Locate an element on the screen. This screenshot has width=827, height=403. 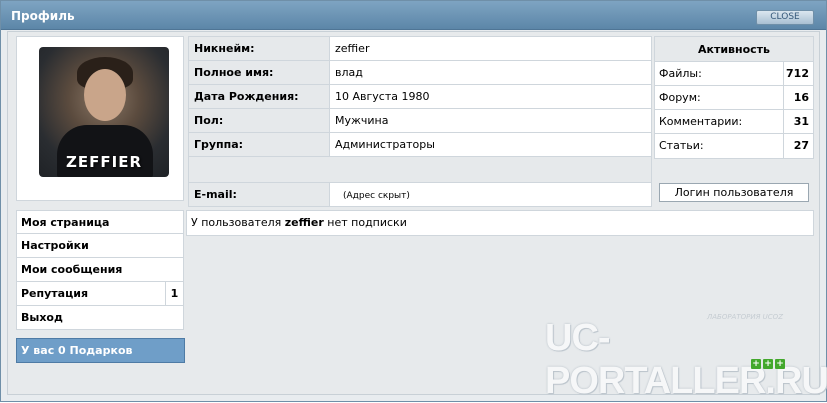
avatar-container: ZEFFIER is located at coordinates (100, 118).